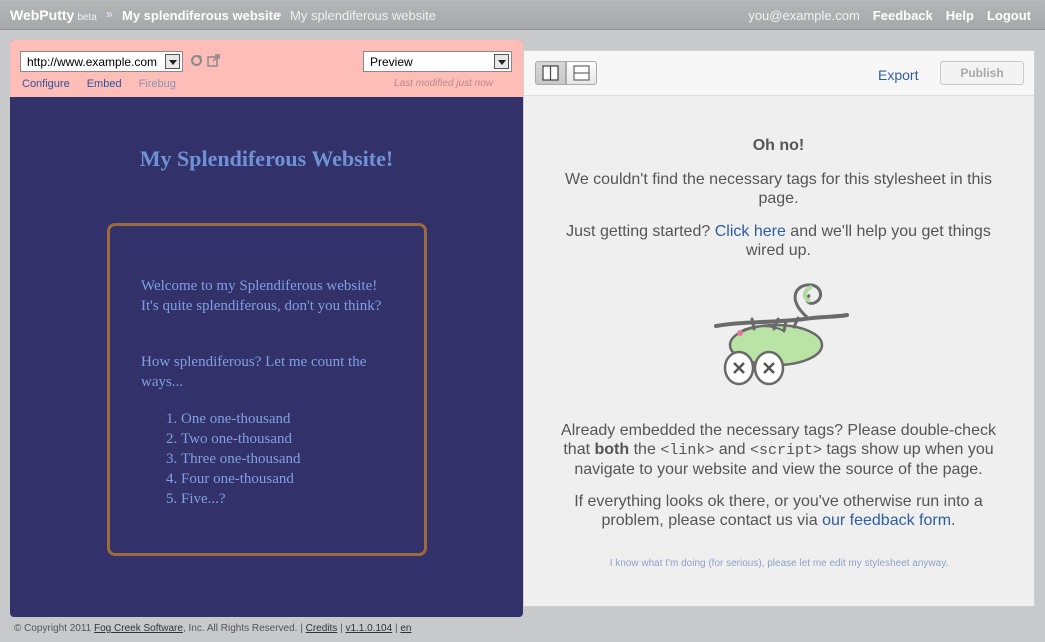 Image resolution: width=1045 pixels, height=642 pixels. Describe the element at coordinates (196, 62) in the screenshot. I see `refresh-icon` at that location.